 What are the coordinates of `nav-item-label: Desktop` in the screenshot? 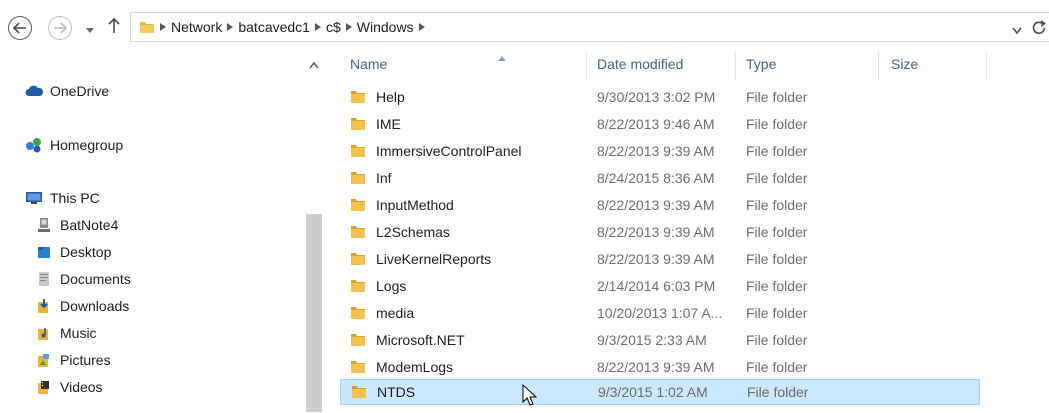 It's located at (86, 252).